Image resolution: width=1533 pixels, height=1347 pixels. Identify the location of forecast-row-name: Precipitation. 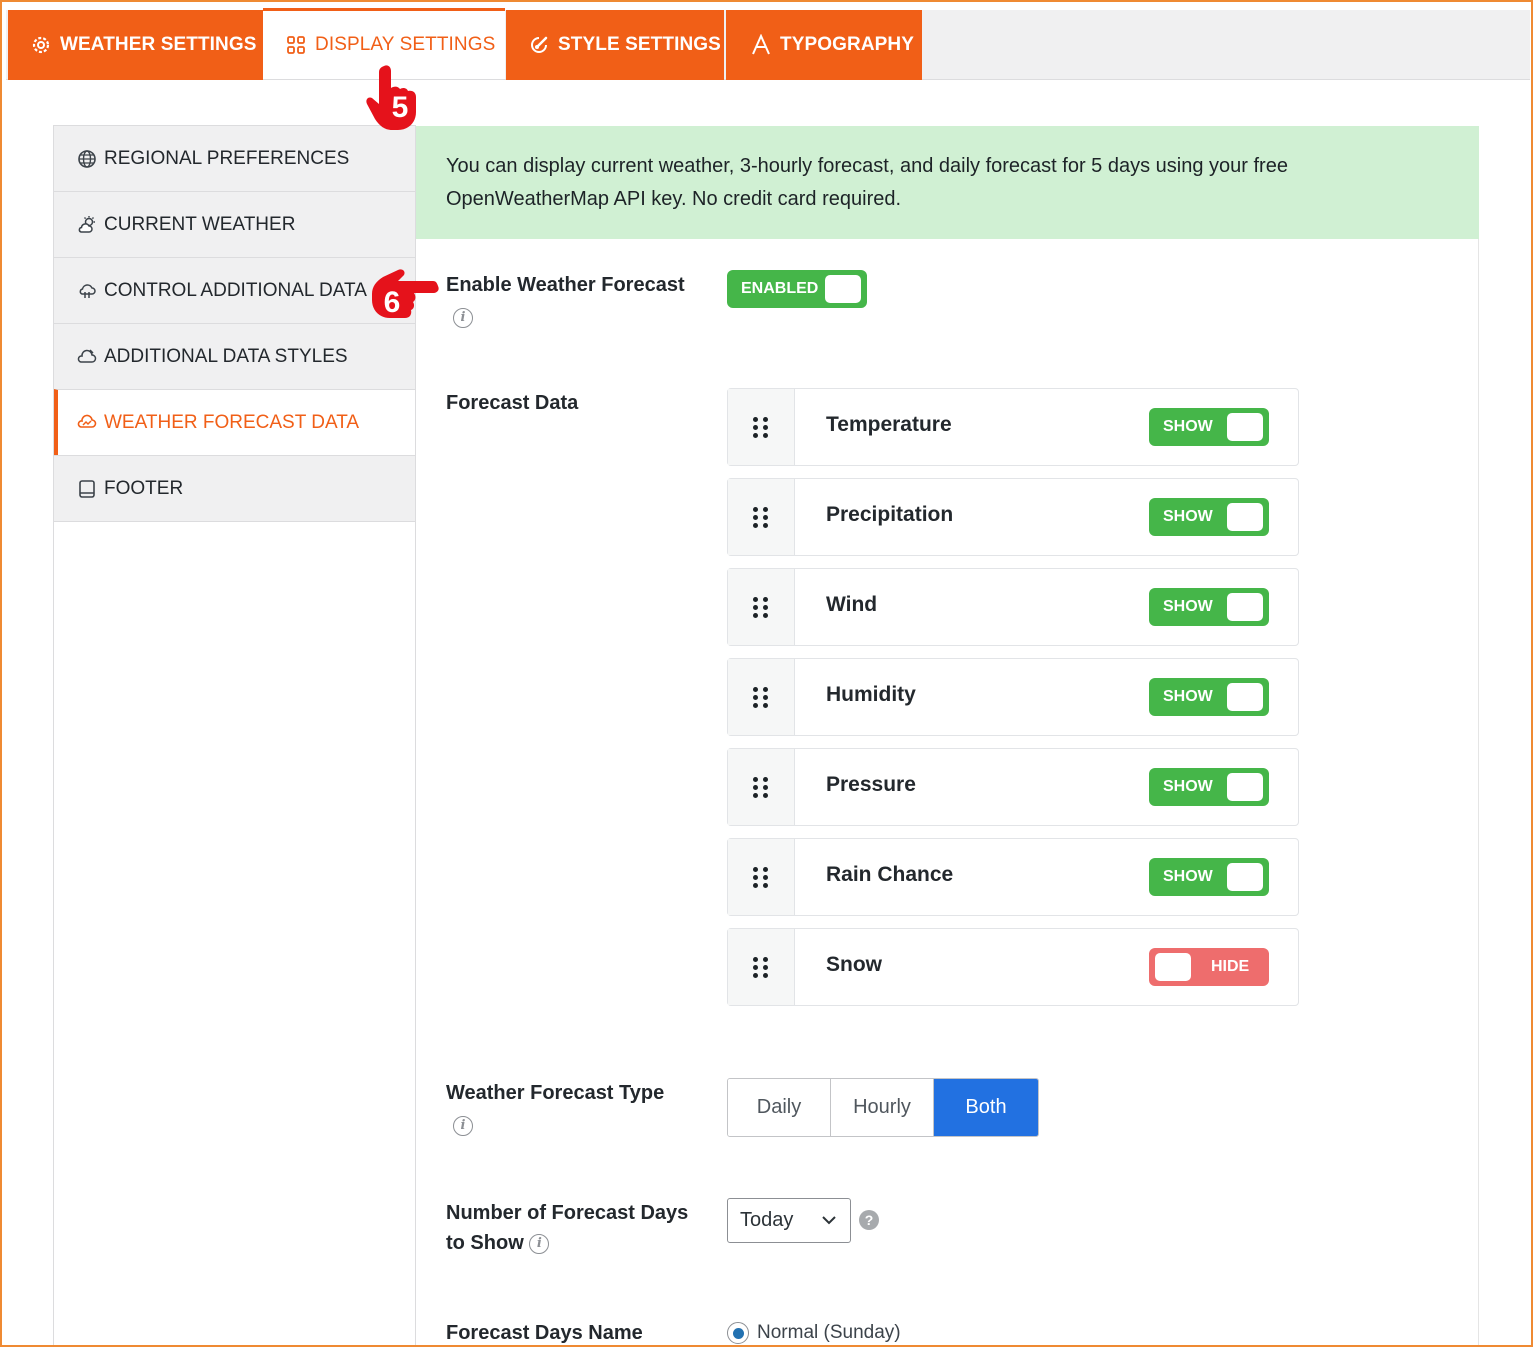
(890, 514).